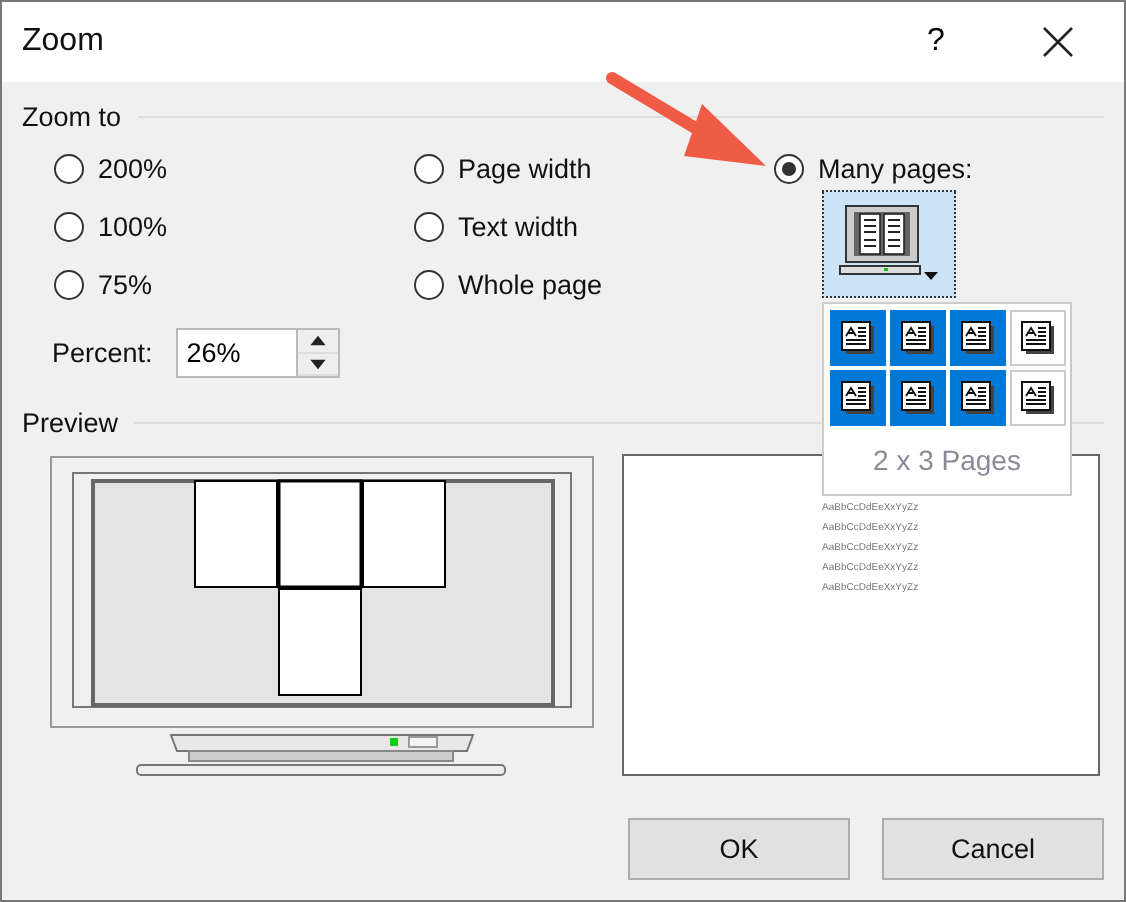 This screenshot has height=902, width=1126. Describe the element at coordinates (947, 460) in the screenshot. I see `grid-size-label: 2 x 3 Pages` at that location.